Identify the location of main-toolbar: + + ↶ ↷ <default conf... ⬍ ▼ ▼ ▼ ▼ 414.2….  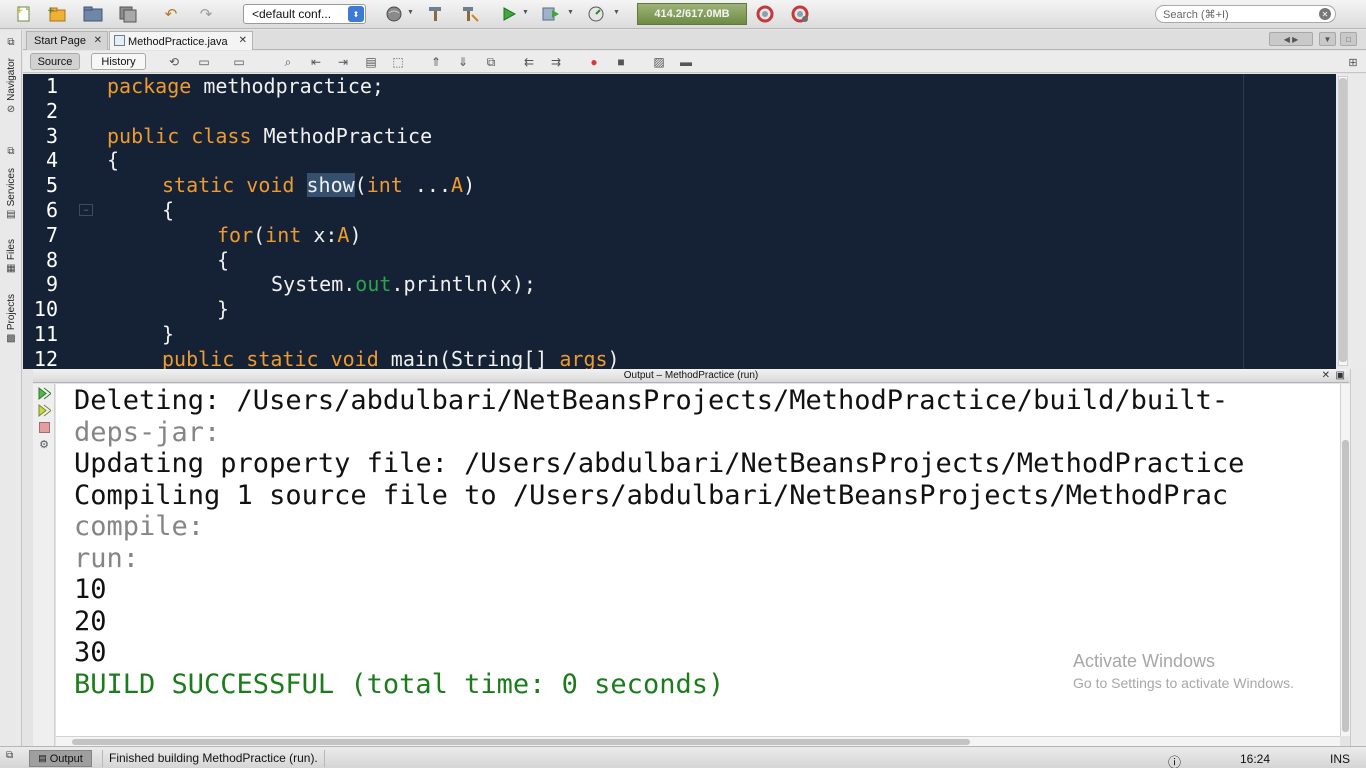
(683, 14).